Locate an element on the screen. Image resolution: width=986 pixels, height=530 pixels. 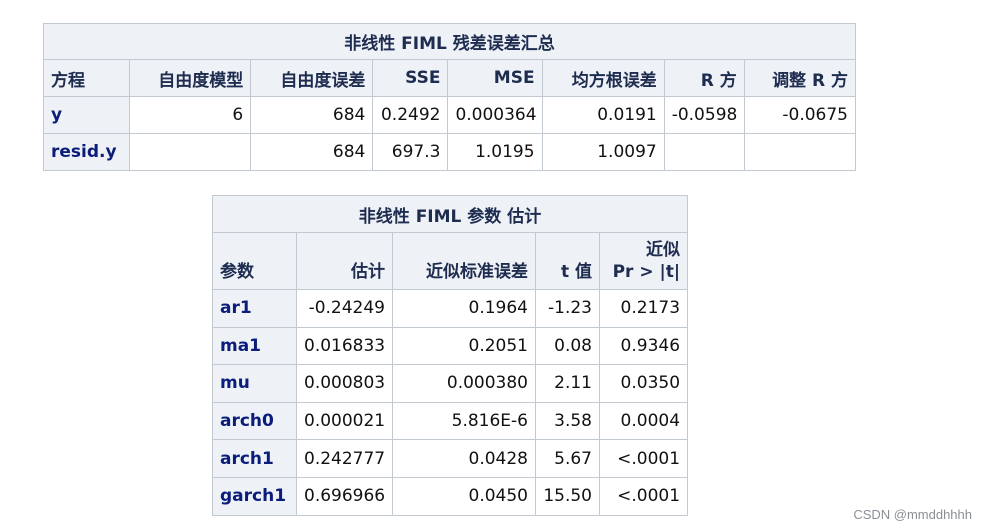
table-row: resid.y 684 697.3 1.0195 1.0097 is located at coordinates (449, 152).